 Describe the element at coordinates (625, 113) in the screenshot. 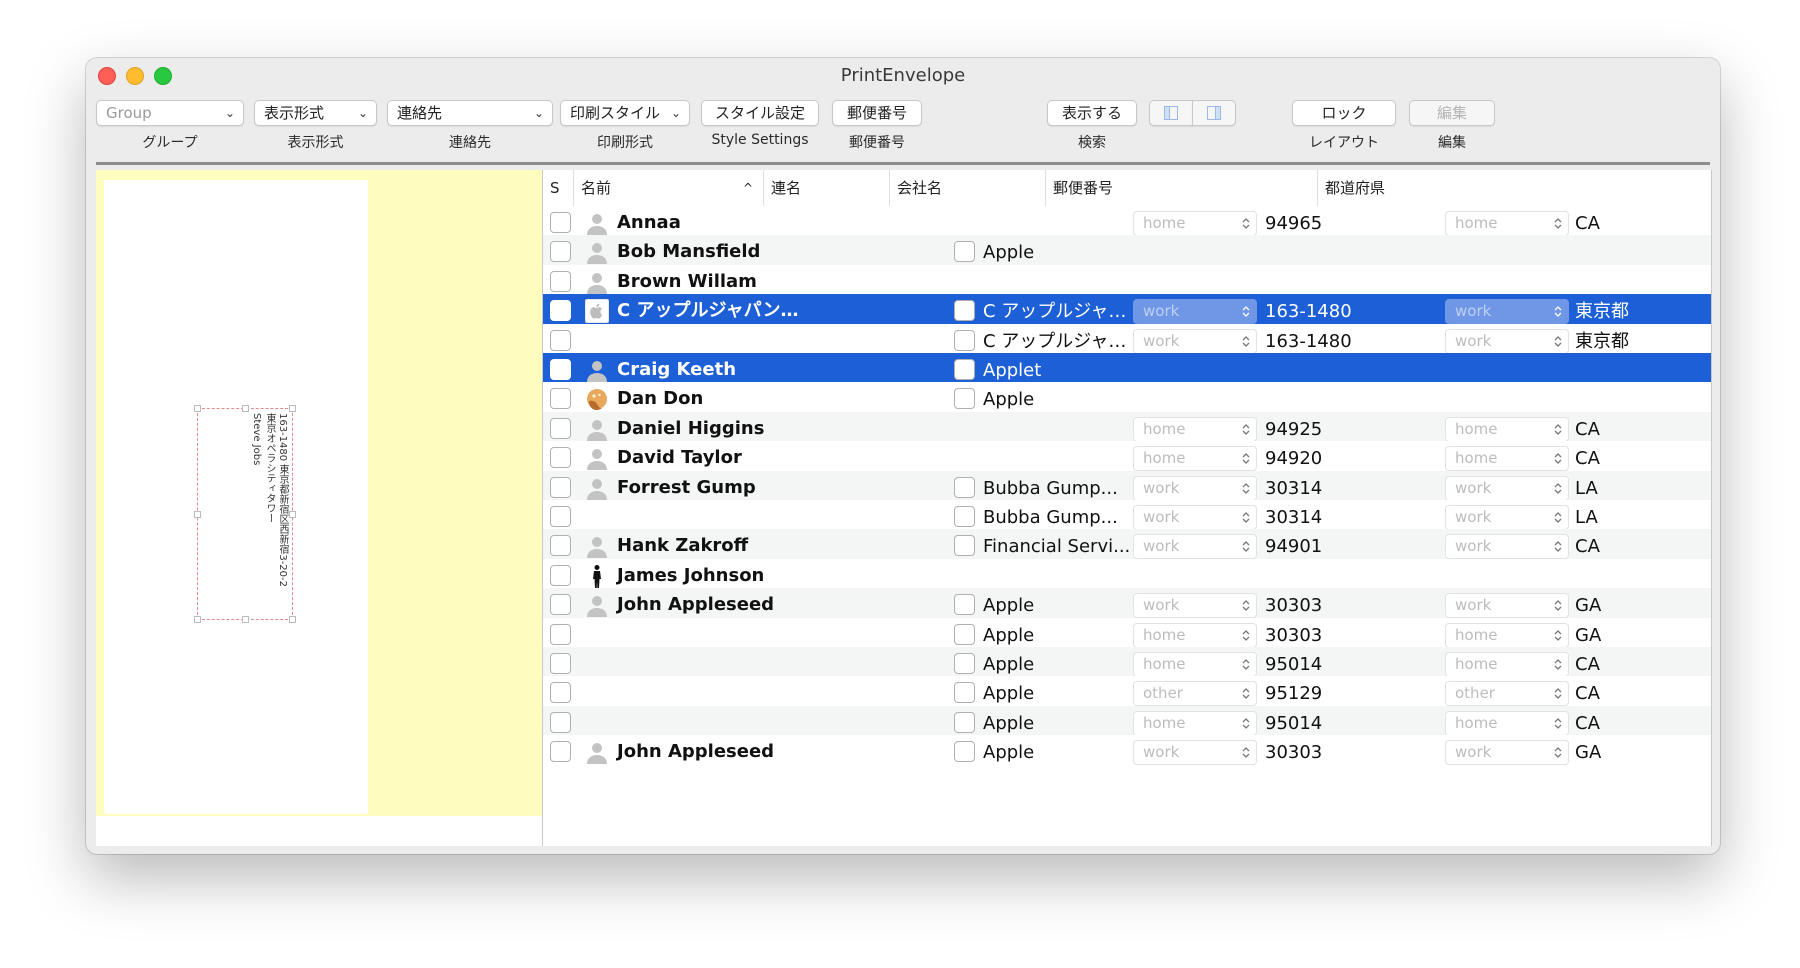

I see `print-style-popup: 印刷スタイル ⌄` at that location.